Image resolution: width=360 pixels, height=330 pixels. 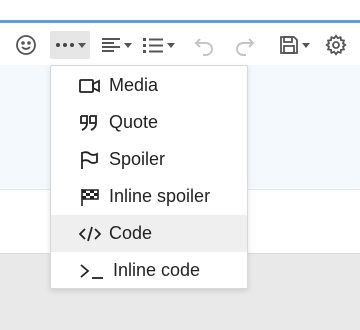 What do you see at coordinates (180, 44) in the screenshot?
I see `editor-toolbar` at bounding box center [180, 44].